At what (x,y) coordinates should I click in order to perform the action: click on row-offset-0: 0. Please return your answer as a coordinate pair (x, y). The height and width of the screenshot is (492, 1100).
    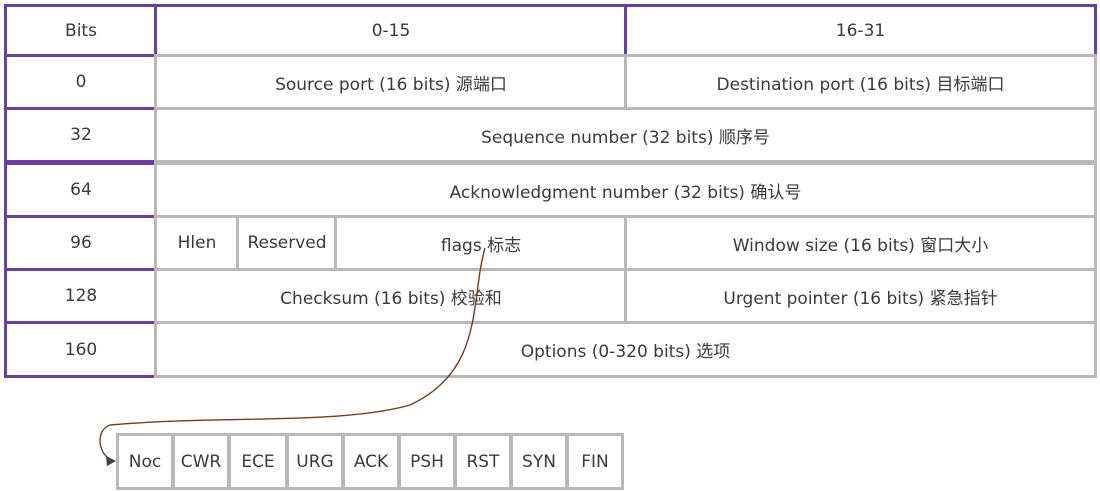
    Looking at the image, I should click on (81, 82).